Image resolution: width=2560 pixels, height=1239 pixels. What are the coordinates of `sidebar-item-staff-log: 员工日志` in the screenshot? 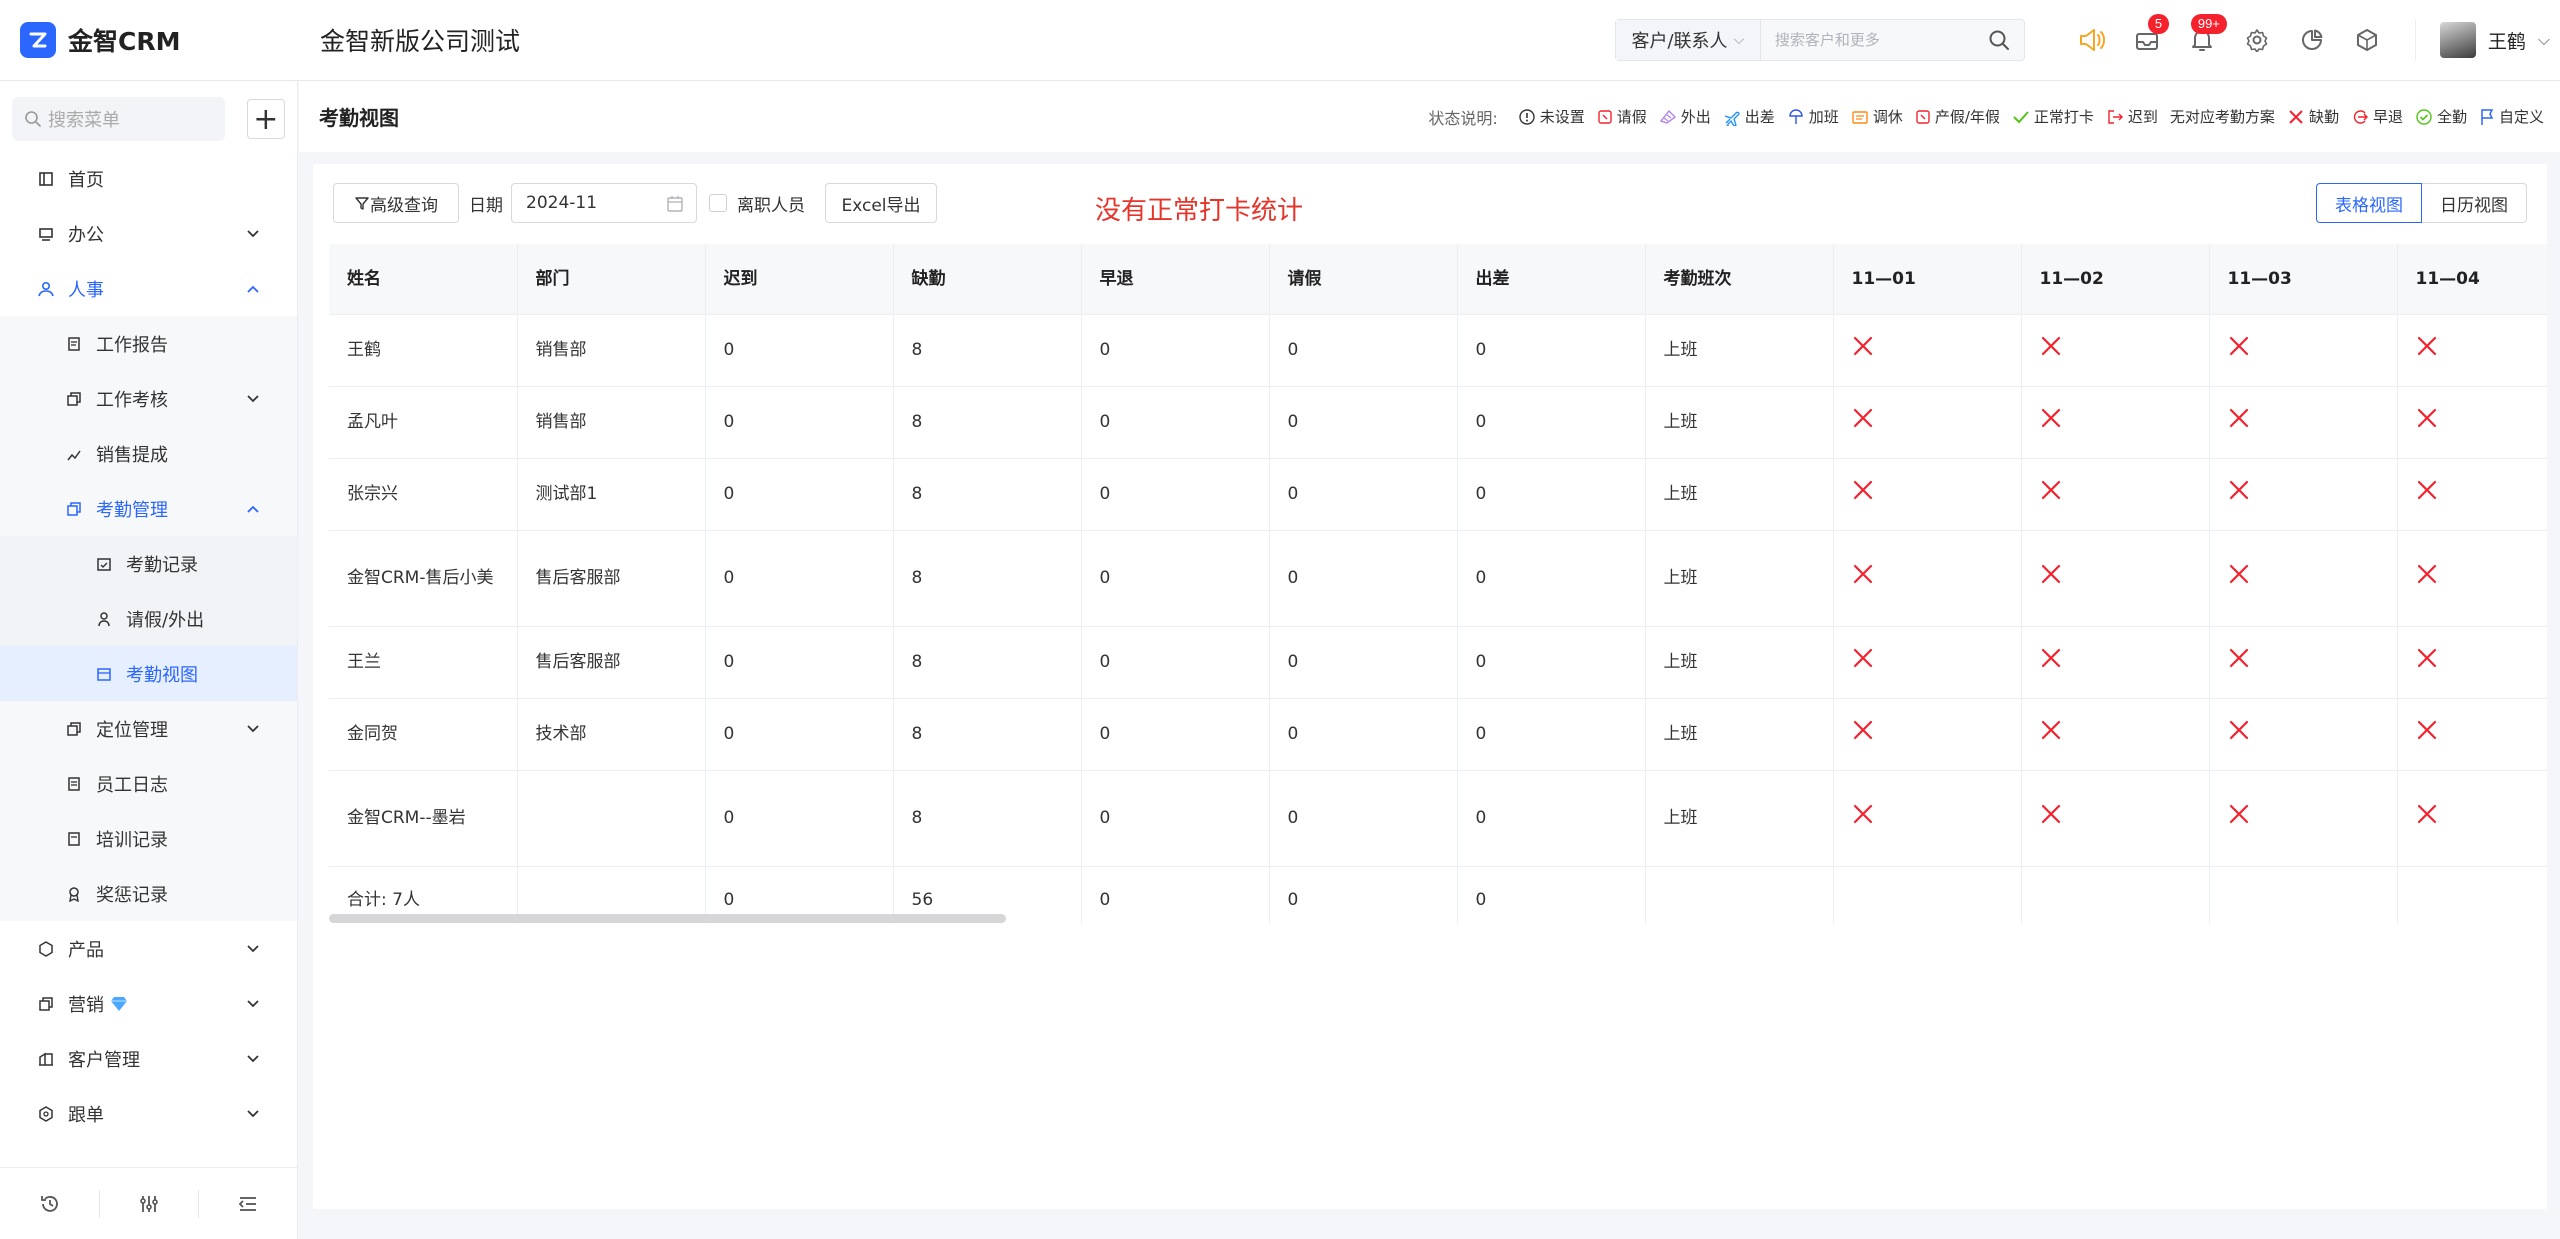 It's located at (148, 783).